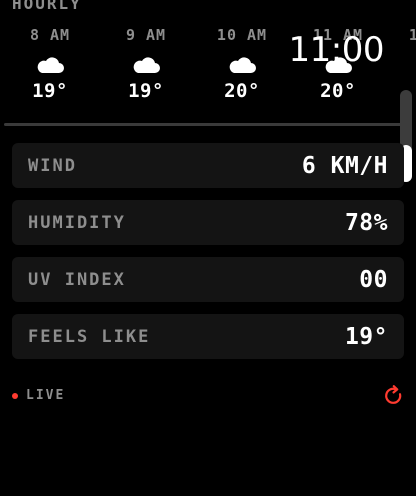  I want to click on stat-label: FEELS LIKE, so click(89, 336).